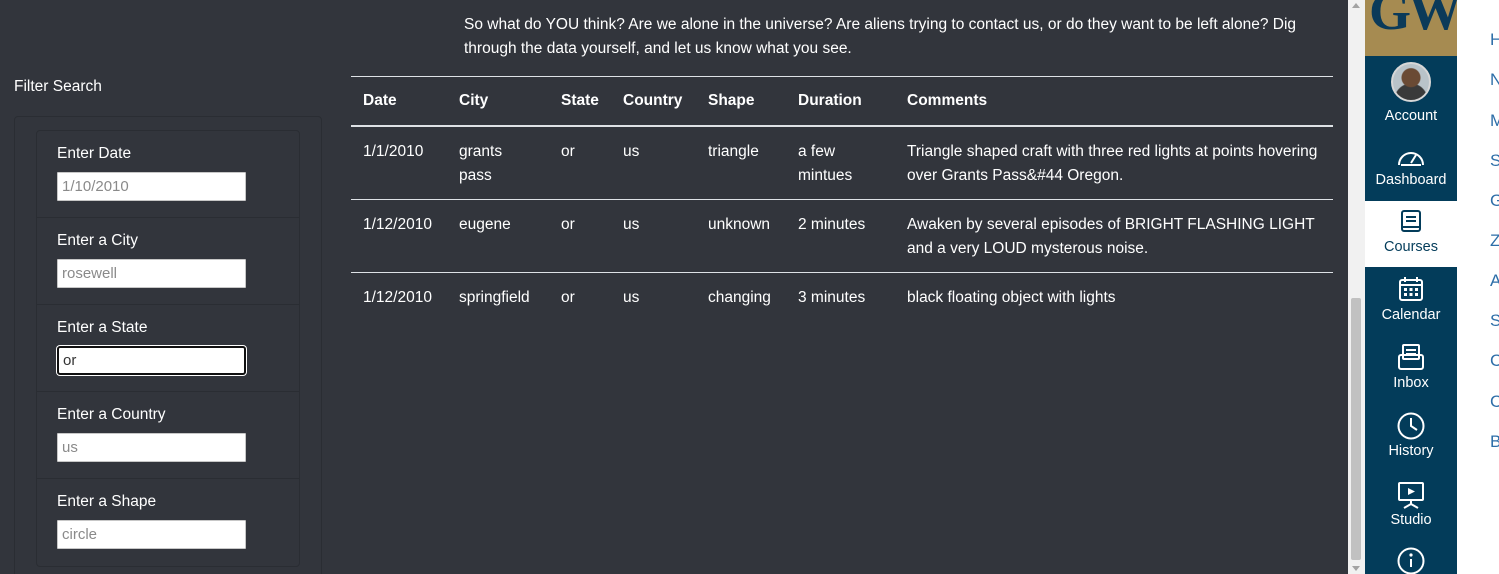 This screenshot has width=1499, height=574. What do you see at coordinates (1356, 568) in the screenshot?
I see `scroll-down-arrow-icon` at bounding box center [1356, 568].